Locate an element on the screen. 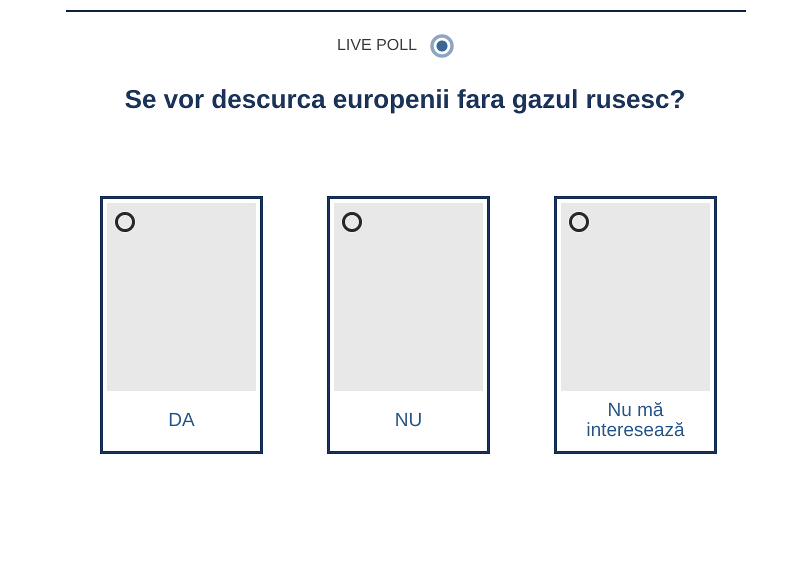 The width and height of the screenshot is (800, 568). poll-option-card: NU is located at coordinates (408, 325).